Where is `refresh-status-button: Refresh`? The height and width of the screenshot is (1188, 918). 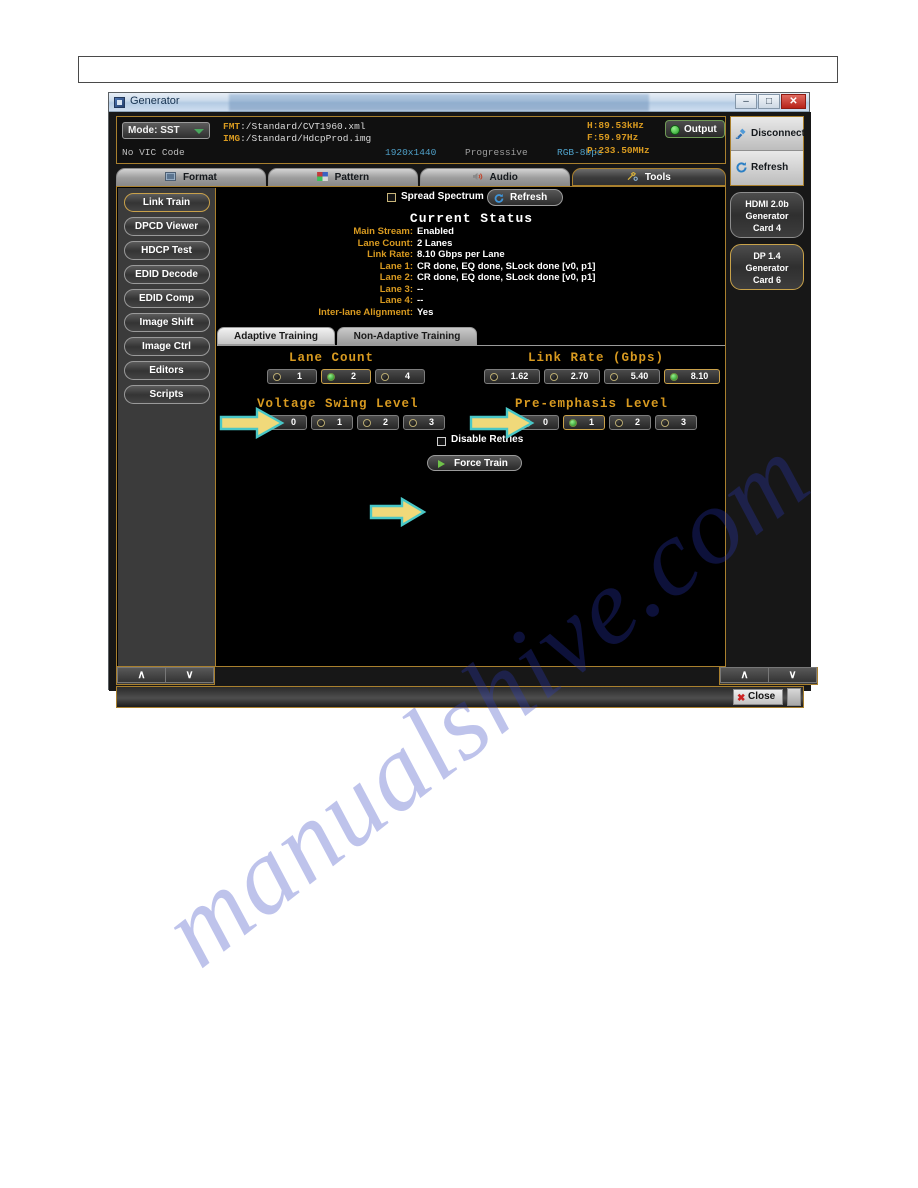 refresh-status-button: Refresh is located at coordinates (525, 197).